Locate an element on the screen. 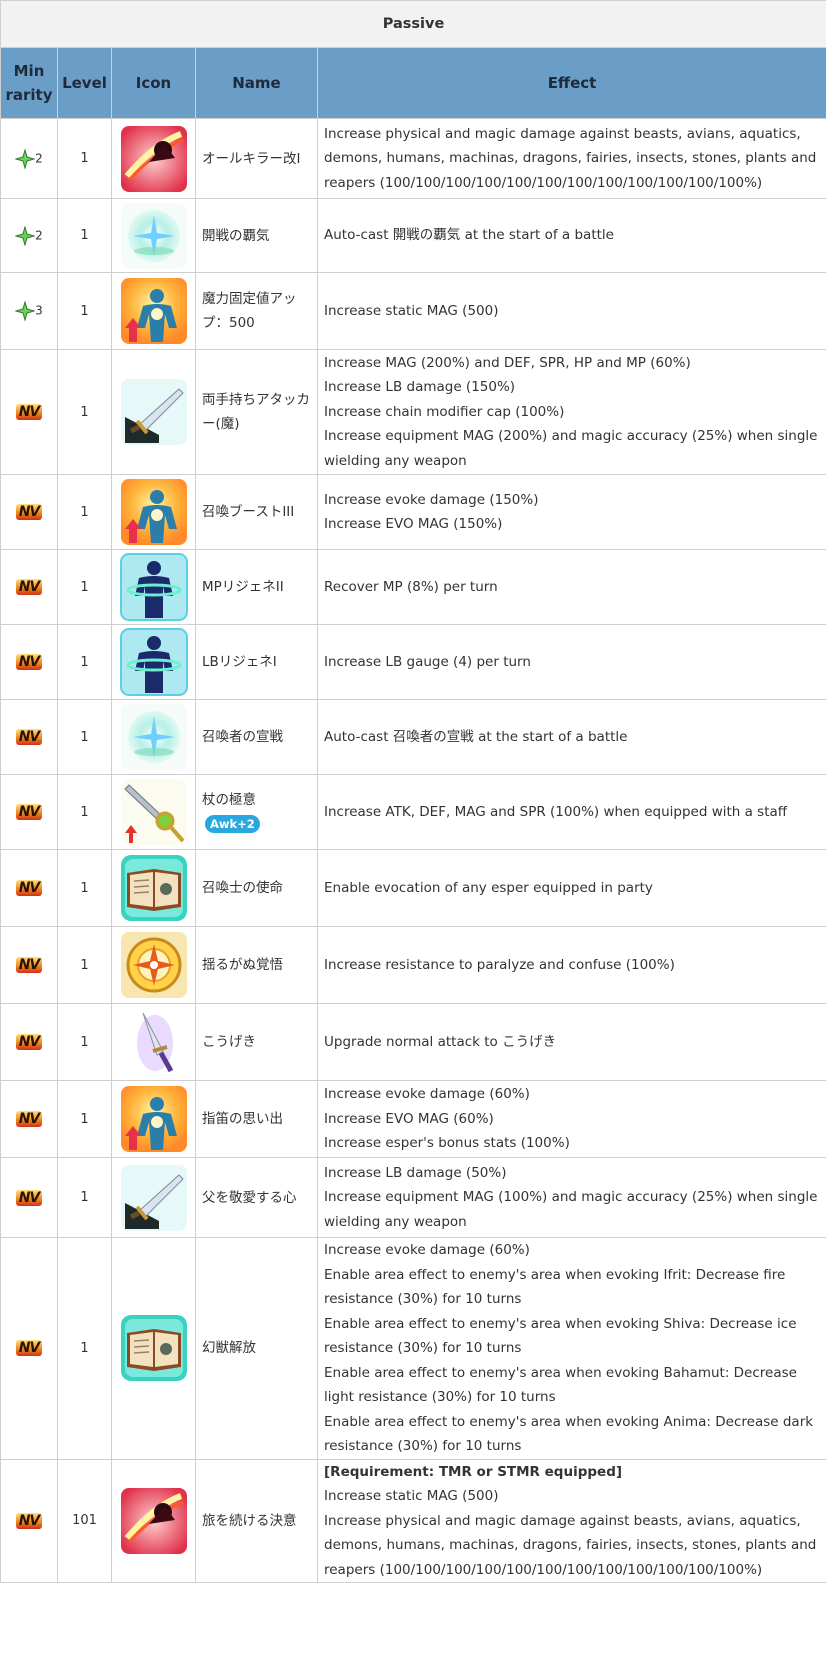 This screenshot has height=1665, width=826. skill-name: LBリジェネI is located at coordinates (239, 662).